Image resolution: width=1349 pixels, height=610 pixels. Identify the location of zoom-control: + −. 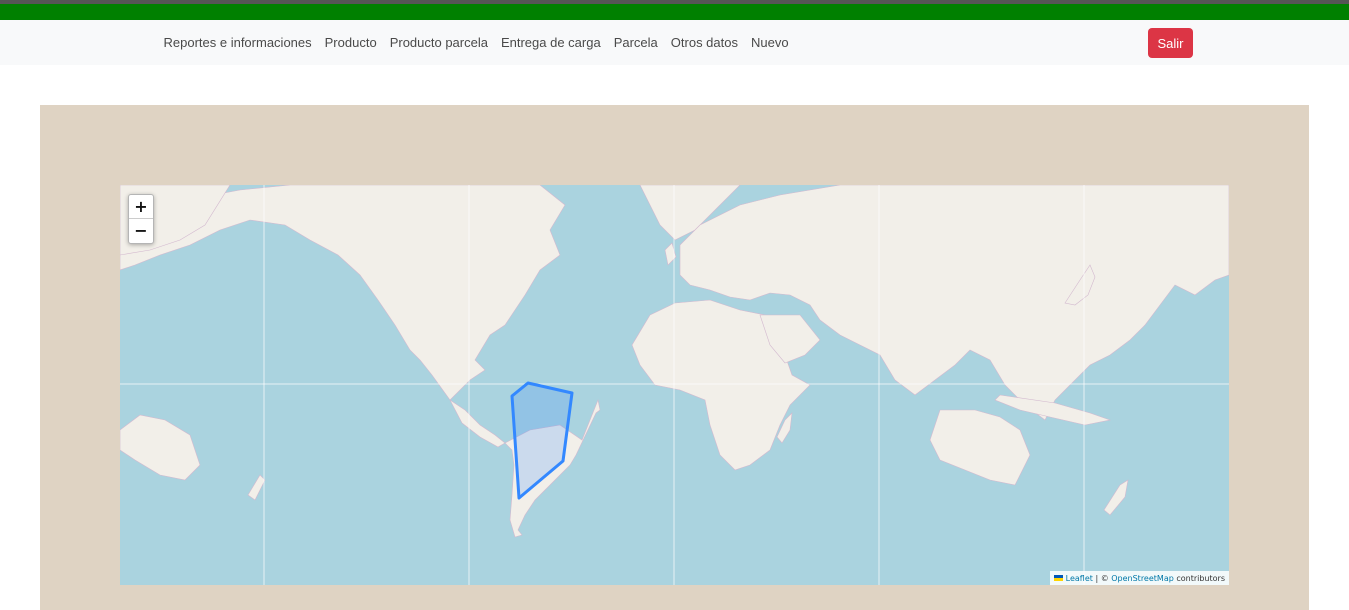
(141, 219).